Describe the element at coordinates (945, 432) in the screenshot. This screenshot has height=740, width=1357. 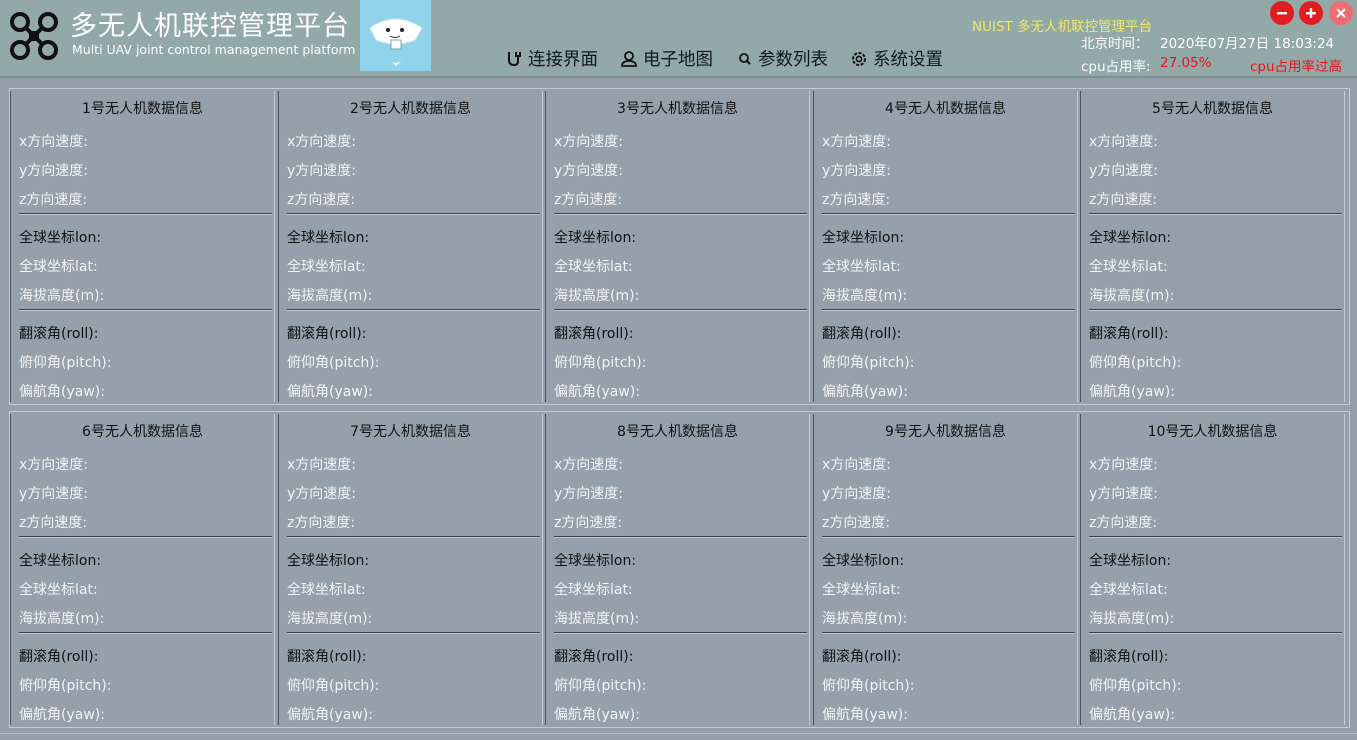
I see `panel-title: 9号无人机数据信息` at that location.